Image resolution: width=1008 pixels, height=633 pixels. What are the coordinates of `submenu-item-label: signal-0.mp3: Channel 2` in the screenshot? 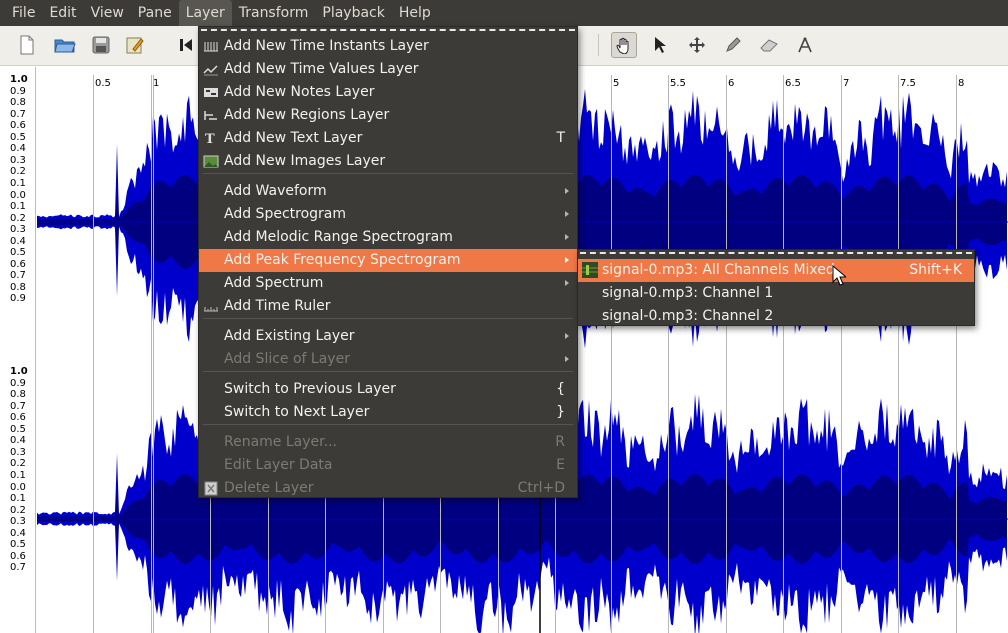 It's located at (688, 316).